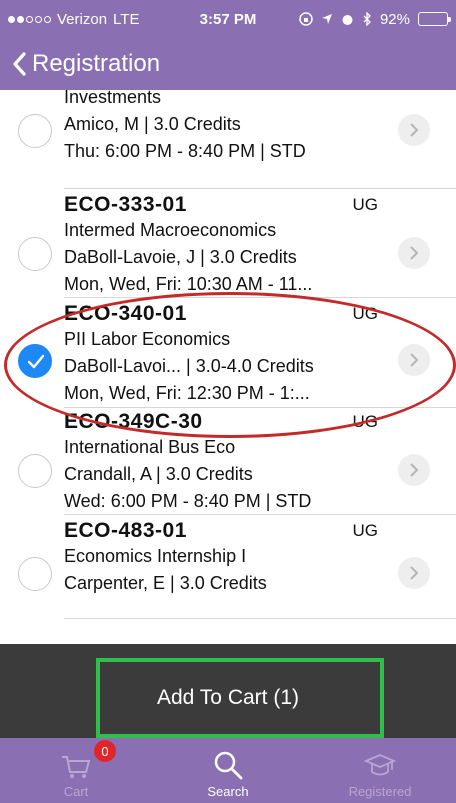  What do you see at coordinates (125, 313) in the screenshot?
I see `course-code: ECO-340-01` at bounding box center [125, 313].